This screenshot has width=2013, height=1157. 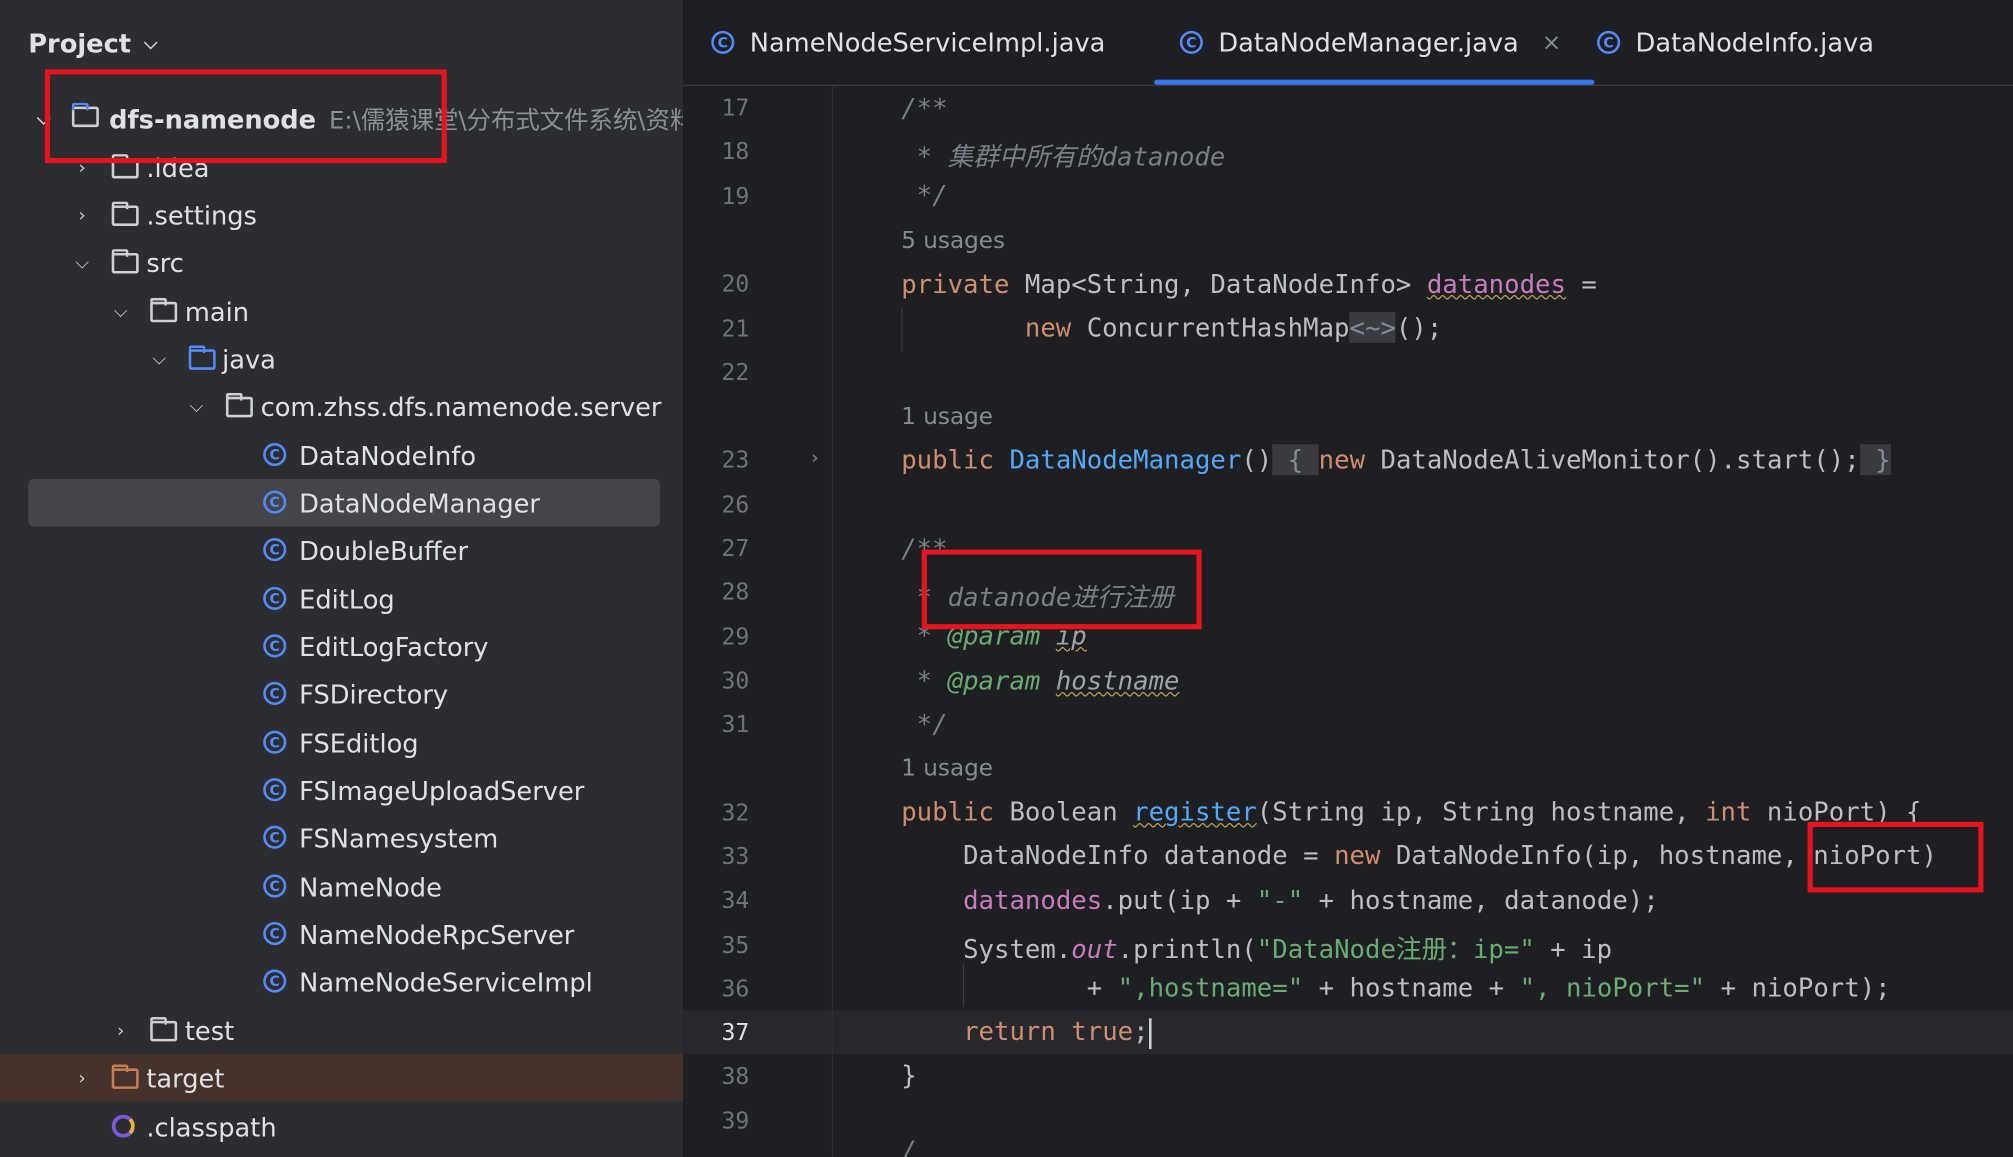 I want to click on tree-item-label: test, so click(x=209, y=1030).